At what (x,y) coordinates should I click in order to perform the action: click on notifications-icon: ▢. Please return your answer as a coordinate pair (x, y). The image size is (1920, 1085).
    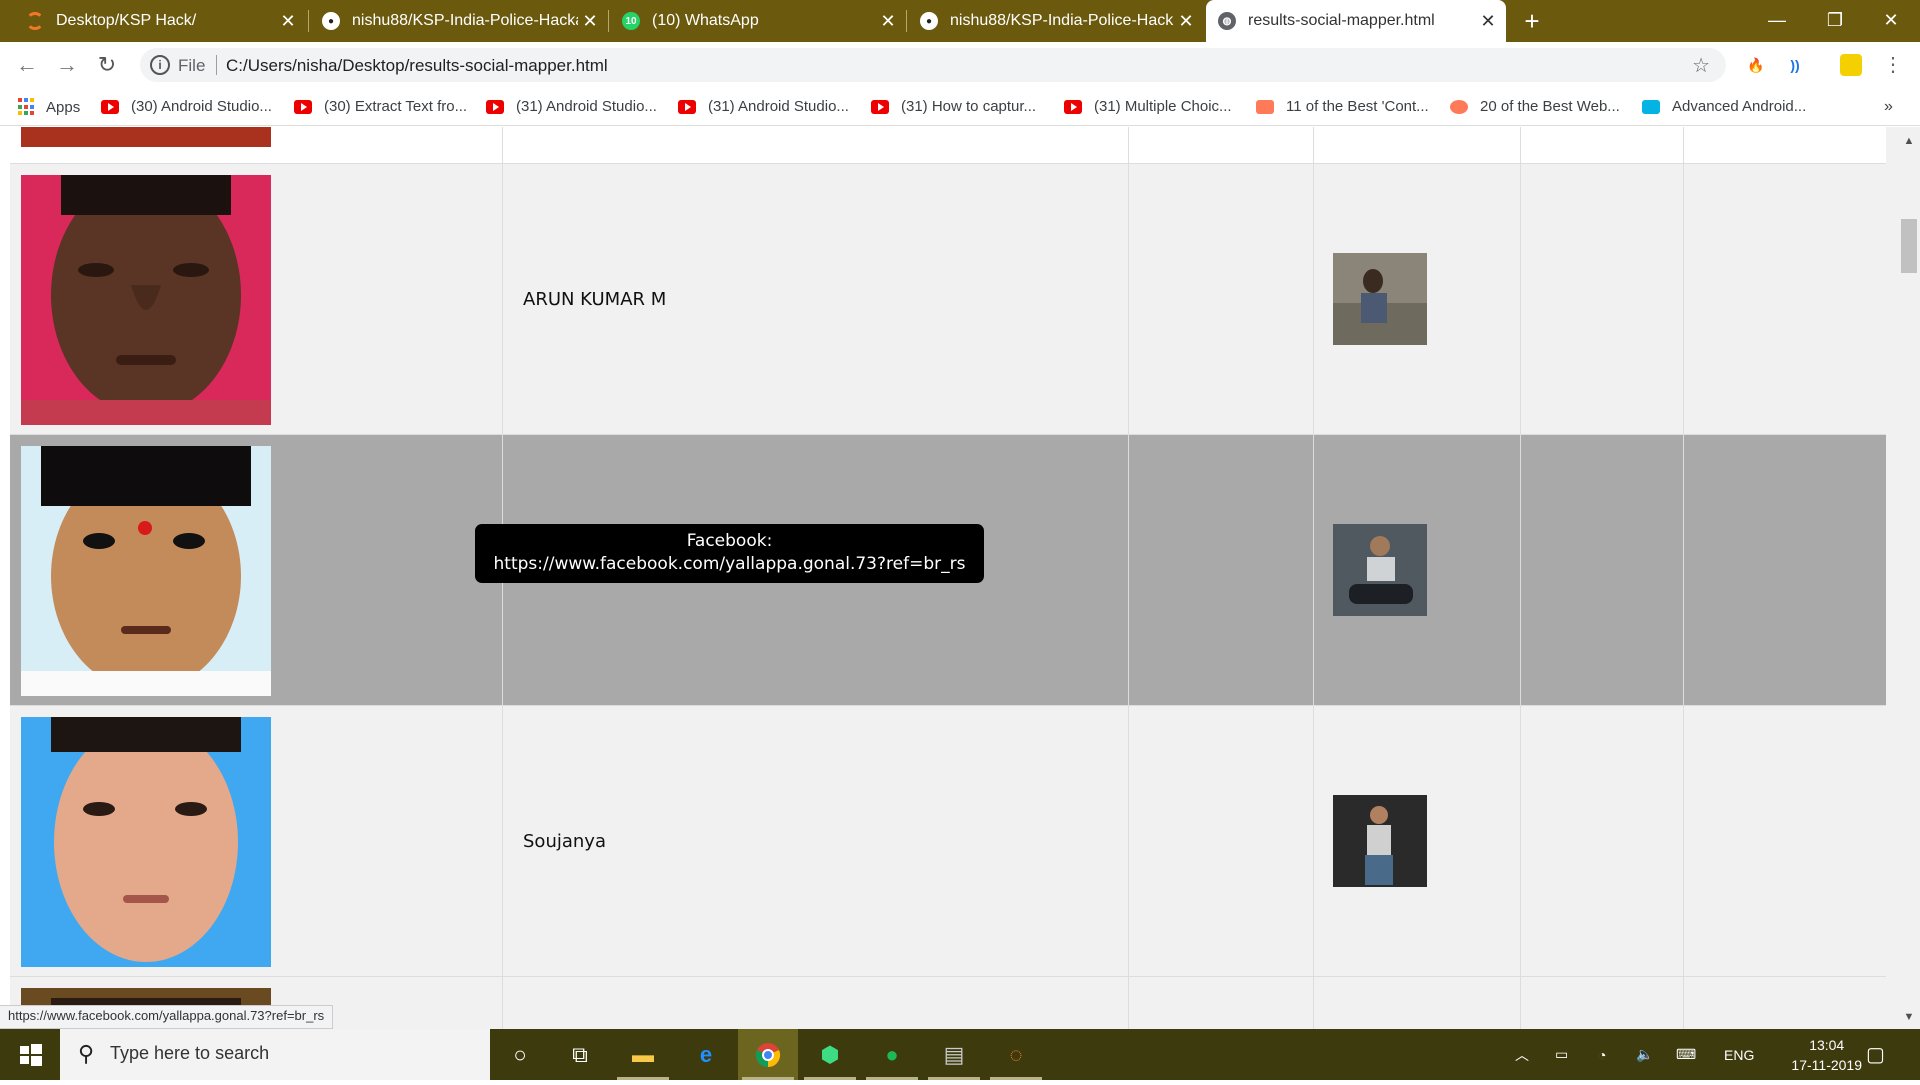
    Looking at the image, I should click on (1875, 1054).